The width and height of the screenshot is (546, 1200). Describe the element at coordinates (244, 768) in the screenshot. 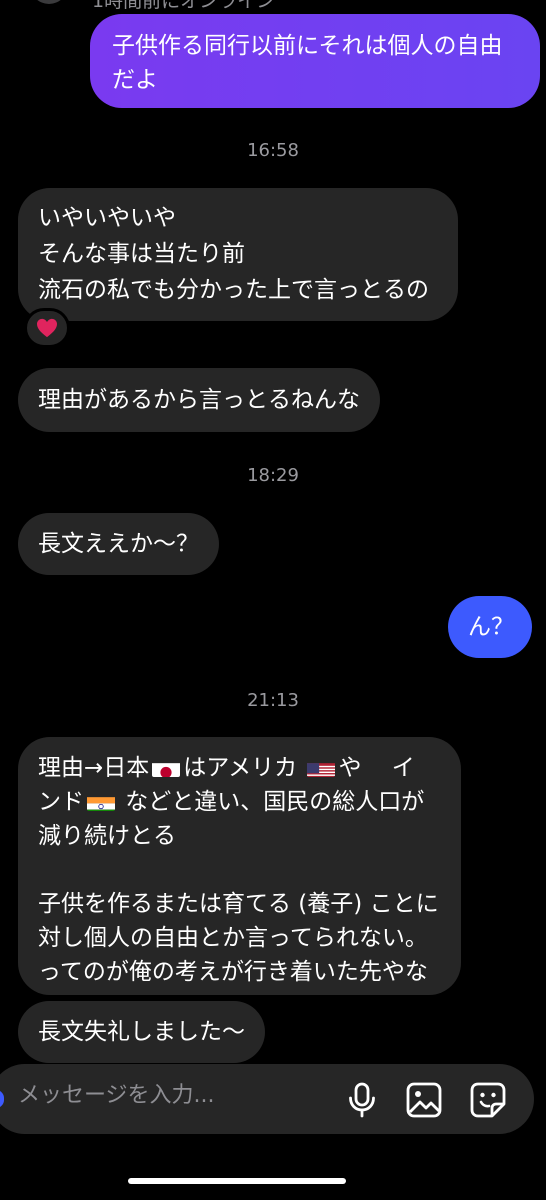

I see `message-text: はアメリカ` at that location.